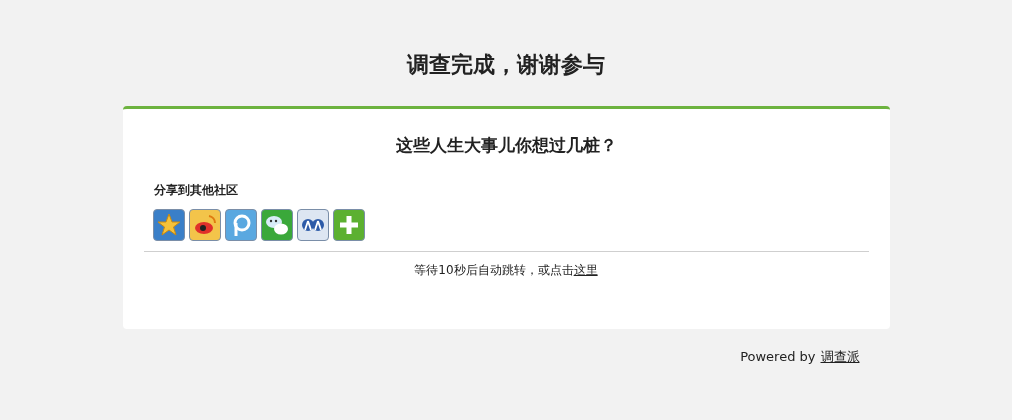 This screenshot has height=420, width=1012. I want to click on redirect-message: 等待10秒后自动跳转，或点击这里, so click(506, 270).